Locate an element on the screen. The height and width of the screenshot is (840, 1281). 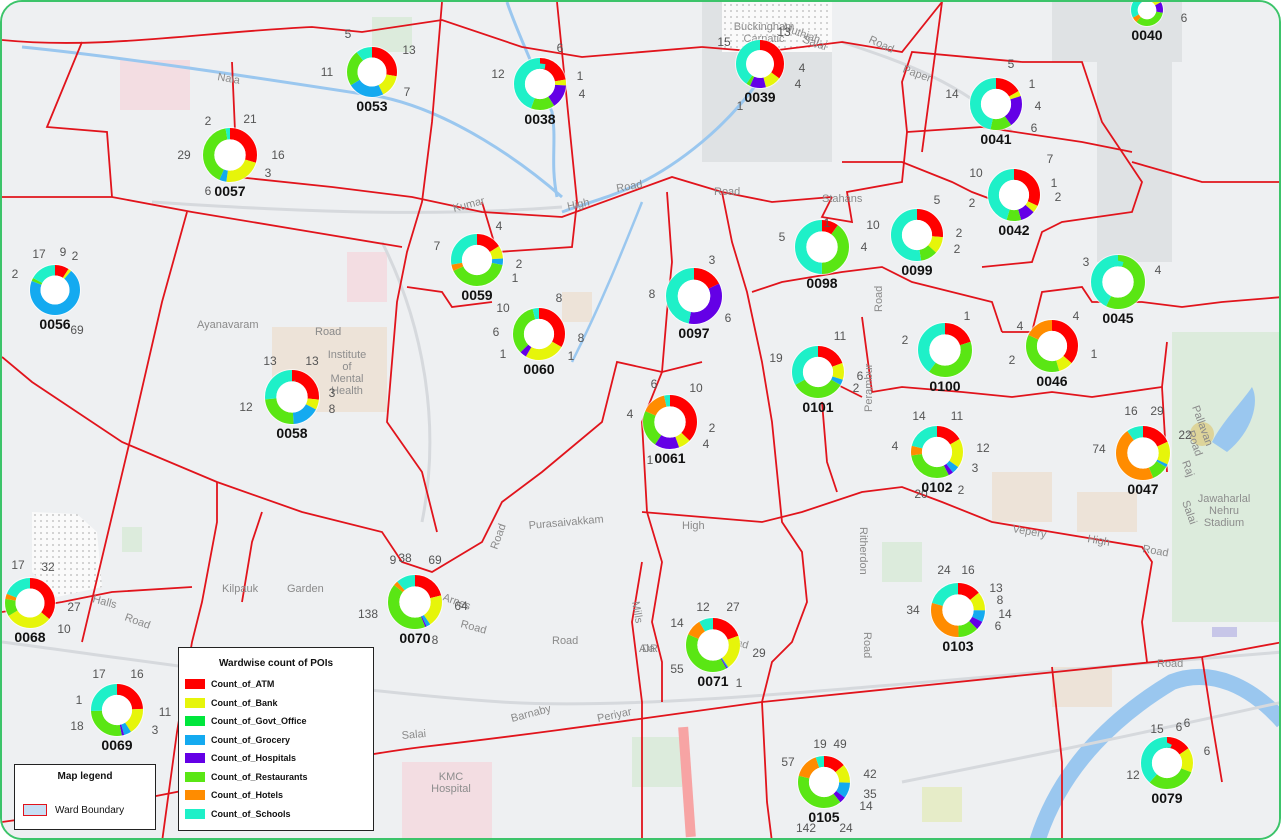
legend-item: Count_of_Grocery is located at coordinates (276, 740).